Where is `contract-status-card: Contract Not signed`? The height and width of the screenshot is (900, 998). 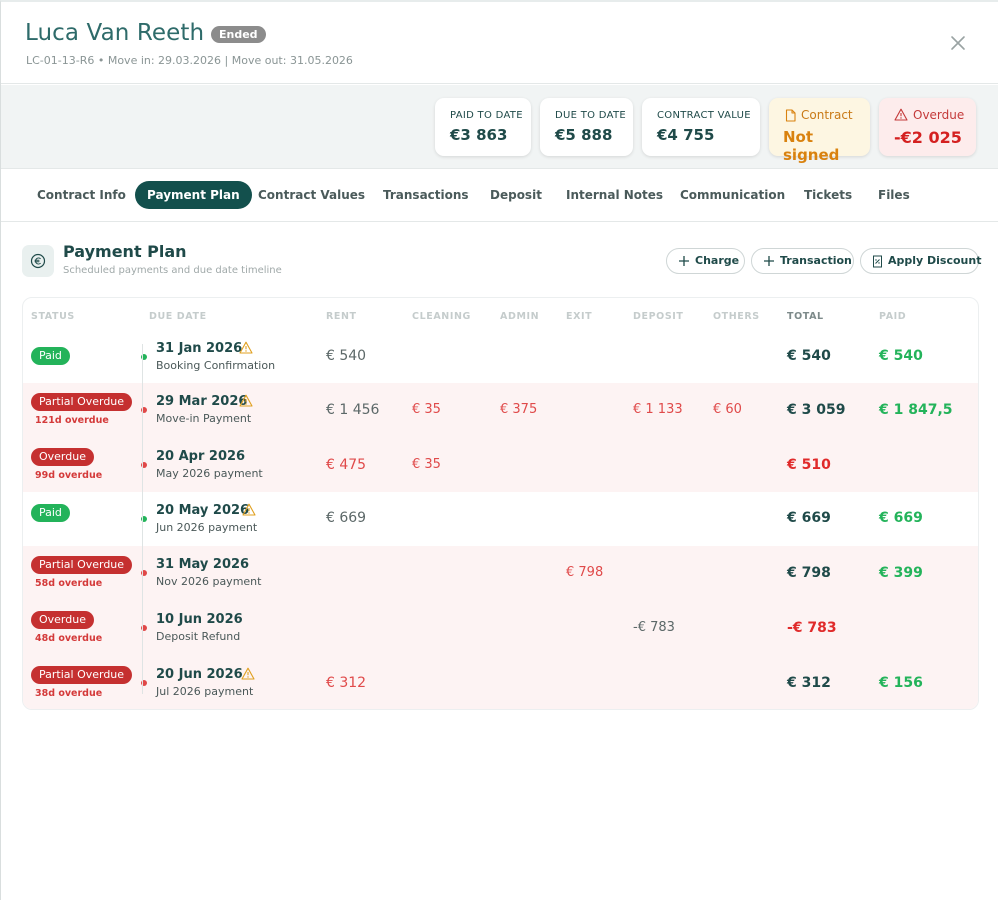 contract-status-card: Contract Not signed is located at coordinates (819, 131).